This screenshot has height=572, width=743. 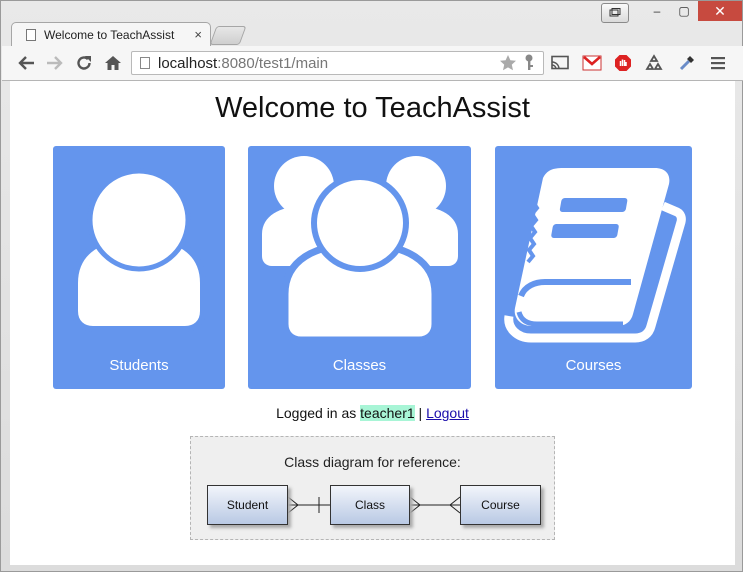 What do you see at coordinates (188, 63) in the screenshot?
I see `url-host: localhost` at bounding box center [188, 63].